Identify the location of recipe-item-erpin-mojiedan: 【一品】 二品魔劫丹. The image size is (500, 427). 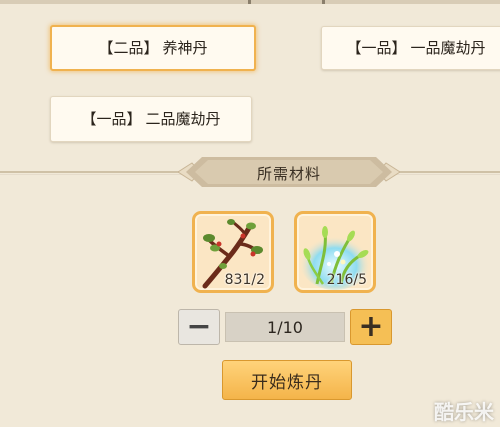
(151, 119).